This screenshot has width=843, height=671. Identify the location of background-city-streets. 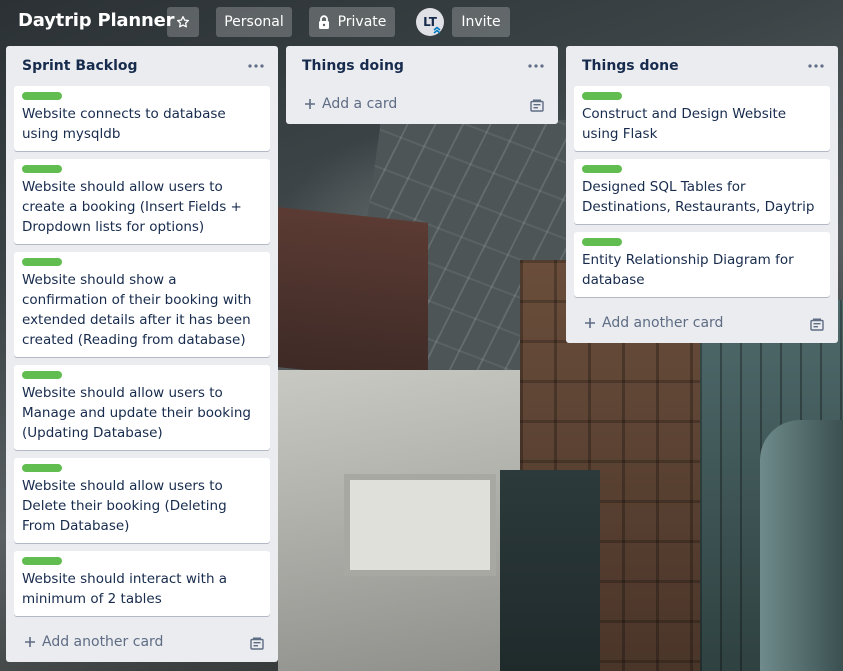
(470, 270).